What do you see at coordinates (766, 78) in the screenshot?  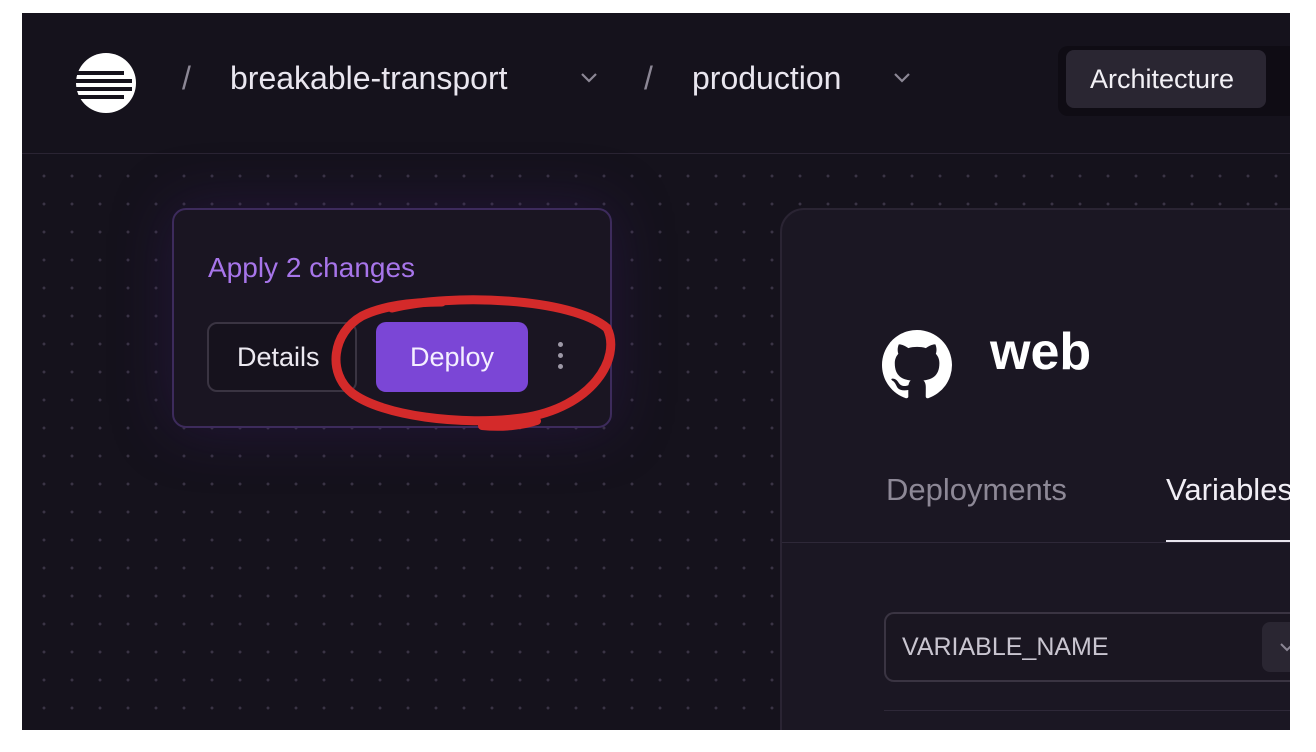 I see `breadcrumb-environment: production` at bounding box center [766, 78].